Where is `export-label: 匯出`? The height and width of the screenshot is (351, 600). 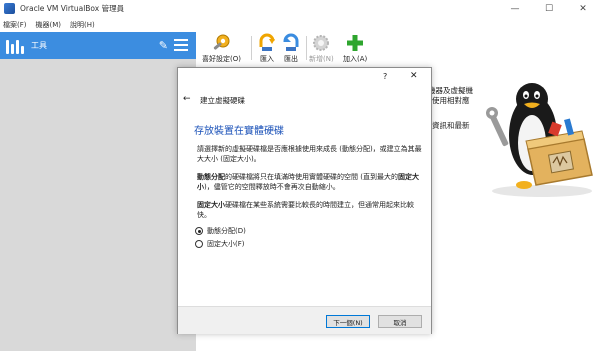
export-label: 匯出 is located at coordinates (291, 59).